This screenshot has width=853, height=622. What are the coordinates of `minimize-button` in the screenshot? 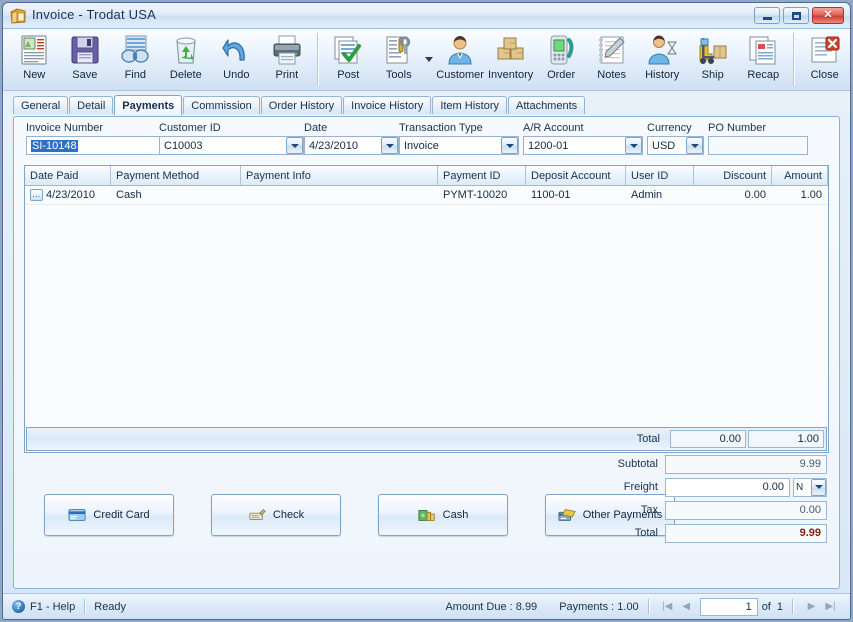 It's located at (767, 15).